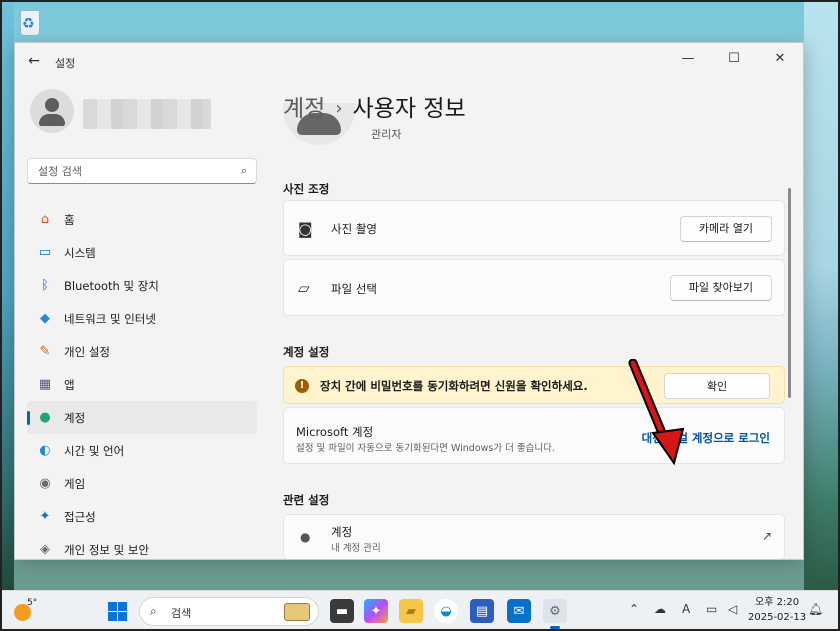  Describe the element at coordinates (482, 611) in the screenshot. I see `store-icon: ▤` at that location.